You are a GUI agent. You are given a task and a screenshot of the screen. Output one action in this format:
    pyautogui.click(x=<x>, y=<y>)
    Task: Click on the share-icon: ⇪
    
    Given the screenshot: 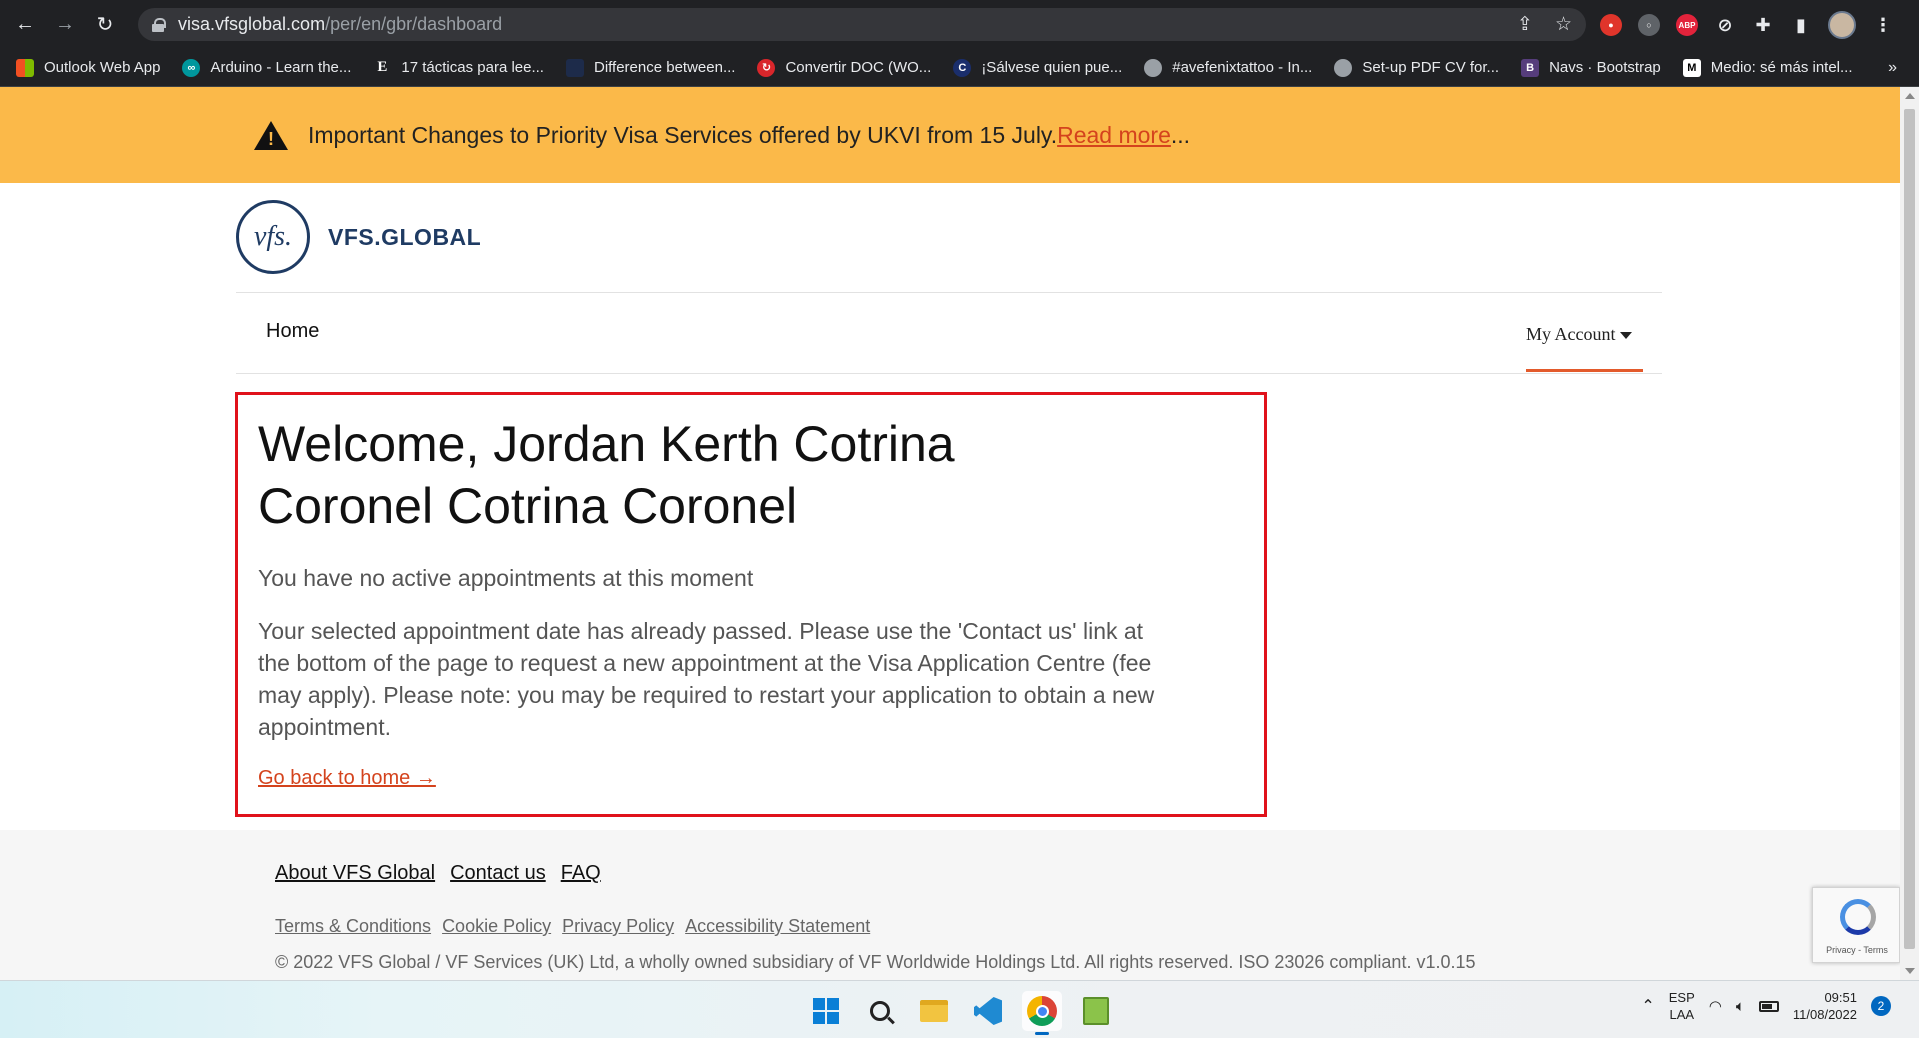 What is the action you would take?
    pyautogui.click(x=1525, y=24)
    